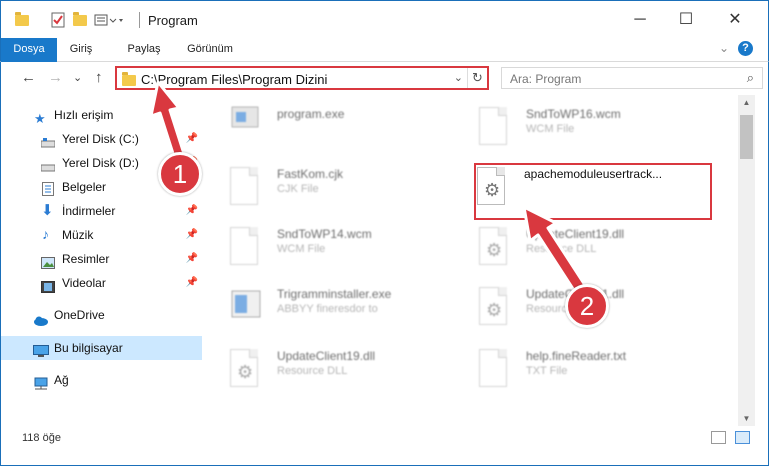  Describe the element at coordinates (746, 260) in the screenshot. I see `vertical-scrollbar: ▲ ▼` at that location.